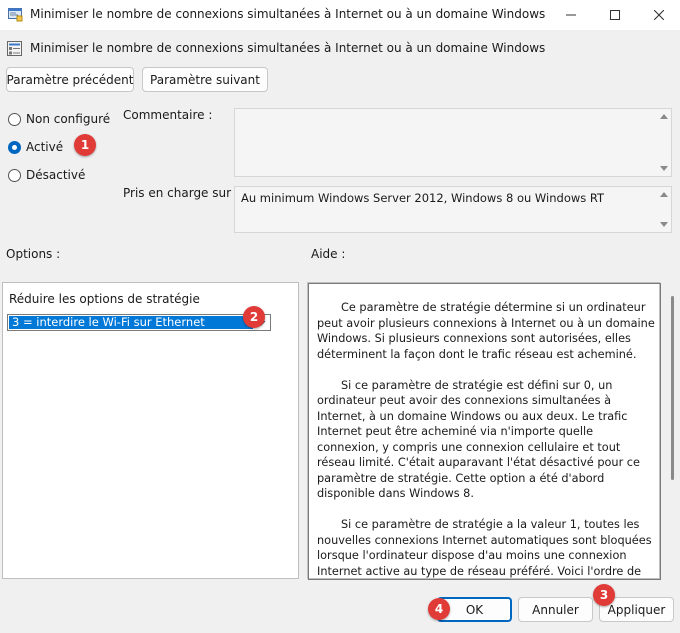  I want to click on radio-enabled: Activé, so click(35, 147).